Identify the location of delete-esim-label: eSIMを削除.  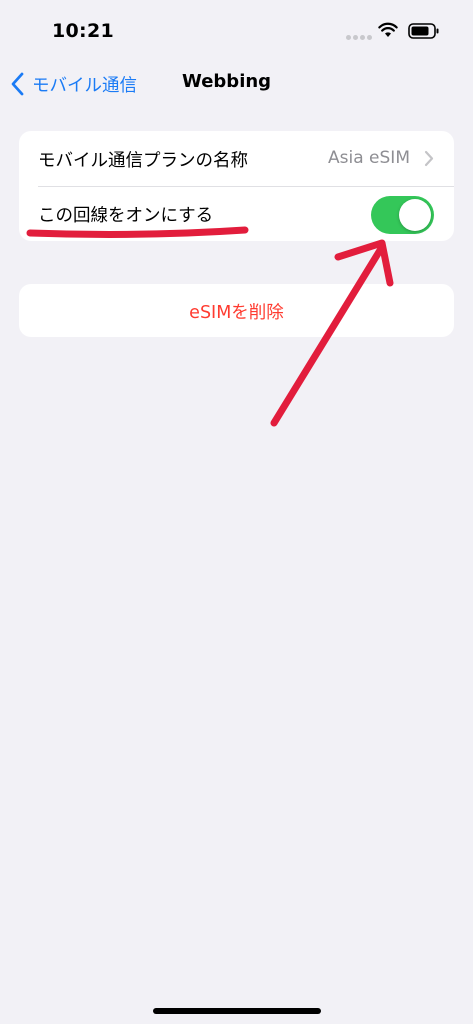
(236, 313).